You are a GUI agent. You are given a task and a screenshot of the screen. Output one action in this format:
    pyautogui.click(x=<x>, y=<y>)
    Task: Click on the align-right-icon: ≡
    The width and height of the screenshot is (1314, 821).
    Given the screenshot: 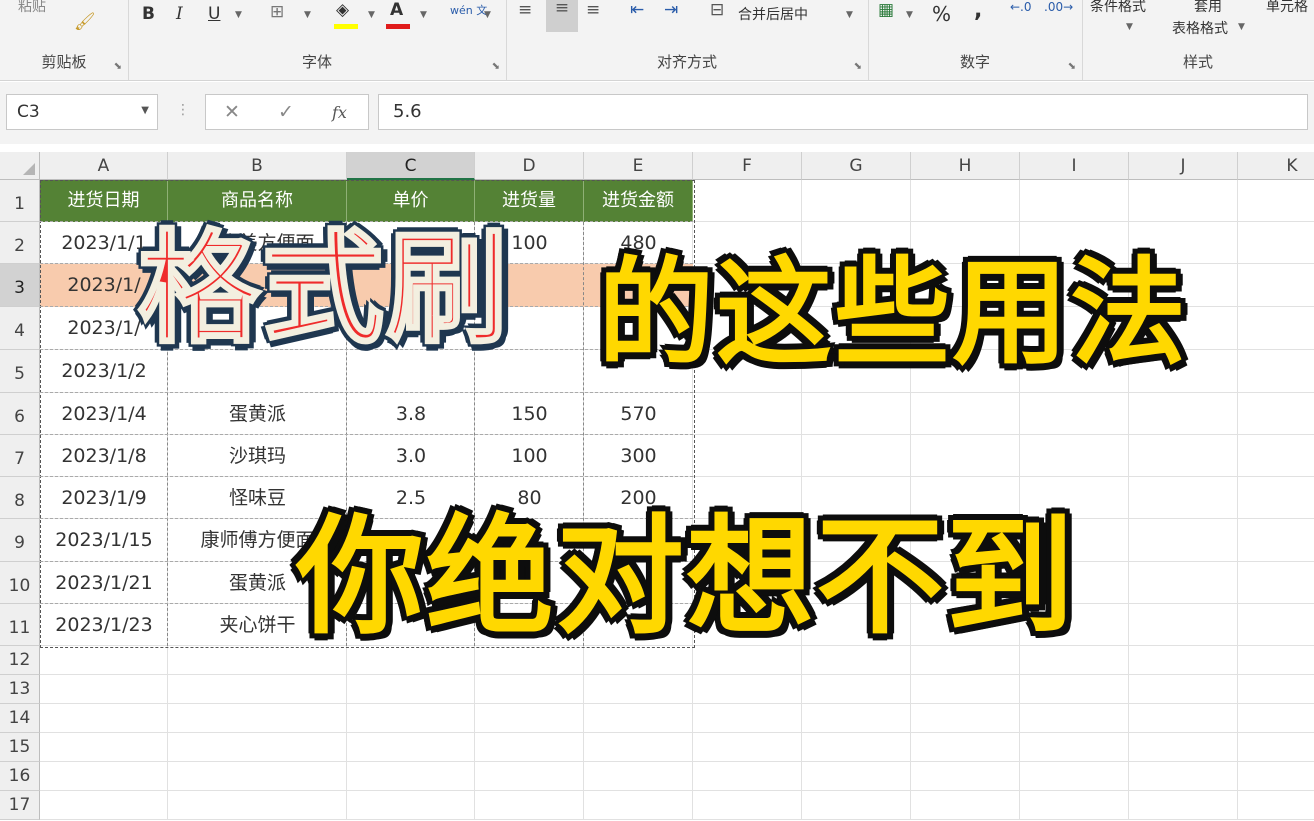 What is the action you would take?
    pyautogui.click(x=593, y=10)
    